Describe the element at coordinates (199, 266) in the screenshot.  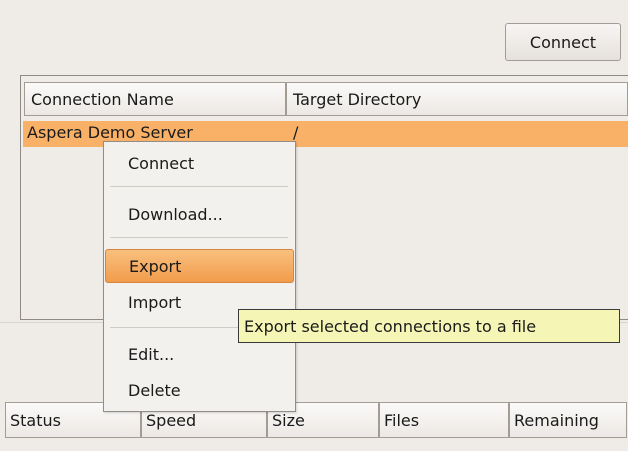
I see `menu-item-export: Export` at that location.